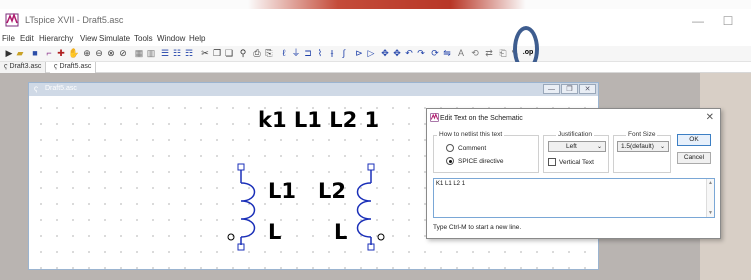  What do you see at coordinates (642, 134) in the screenshot?
I see `font-size-label: Font Size` at bounding box center [642, 134].